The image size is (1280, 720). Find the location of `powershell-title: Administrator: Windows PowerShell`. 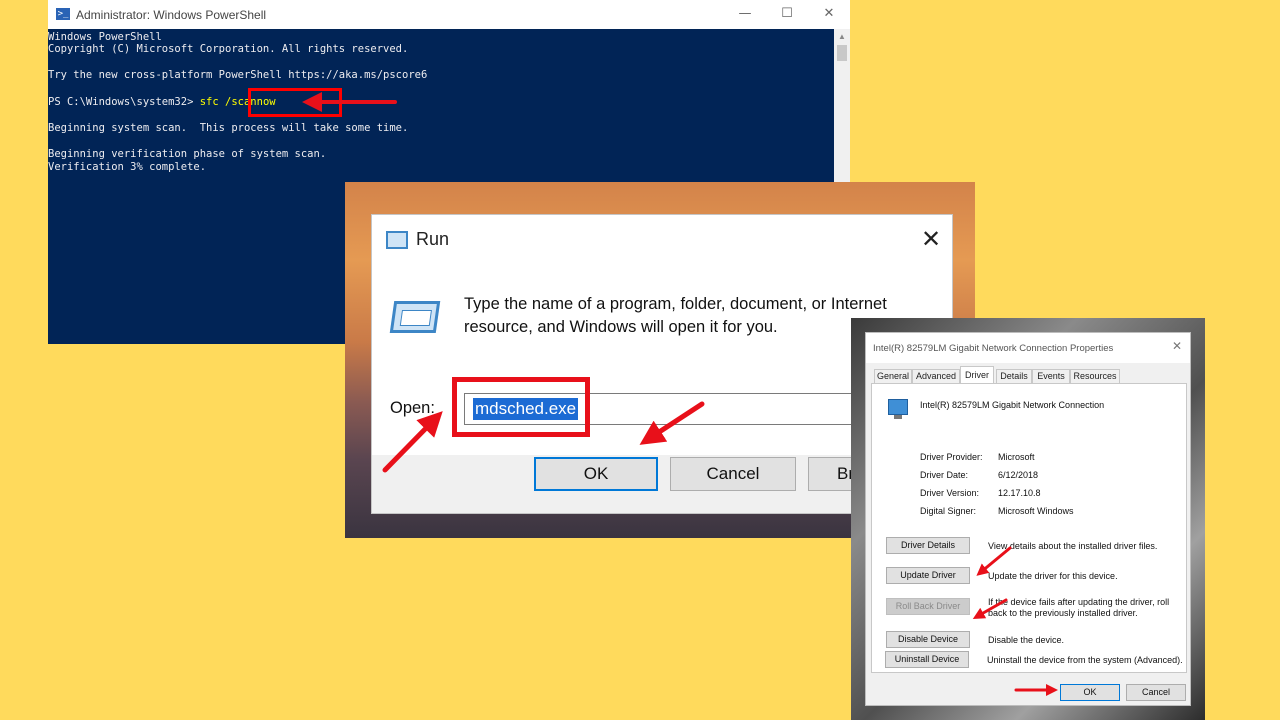

powershell-title: Administrator: Windows PowerShell is located at coordinates (171, 15).